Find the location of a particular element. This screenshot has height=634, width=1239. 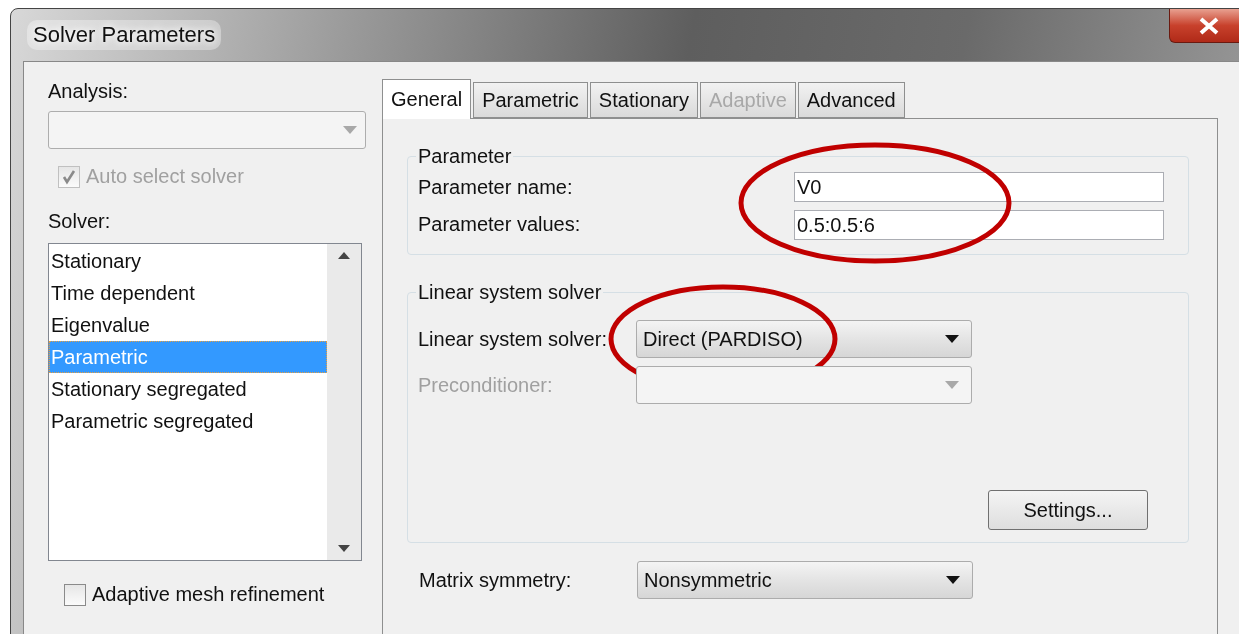

group-title: Linear system solver is located at coordinates (510, 292).